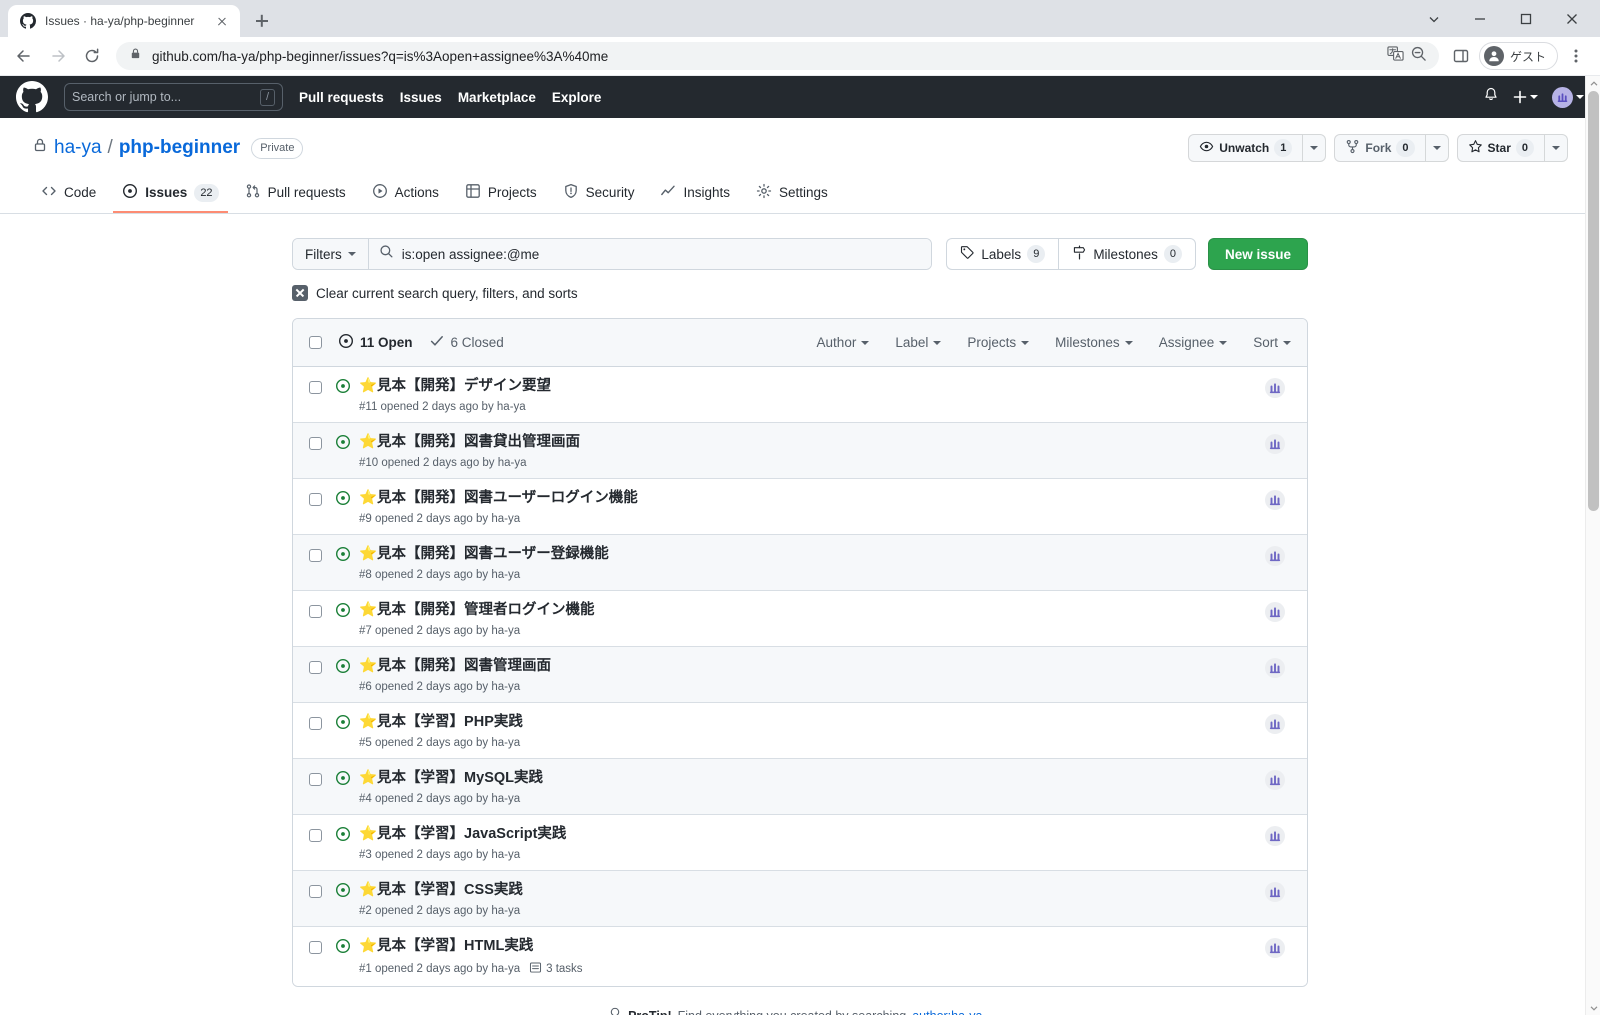 The image size is (1600, 1015). I want to click on minimize-icon, so click(1480, 19).